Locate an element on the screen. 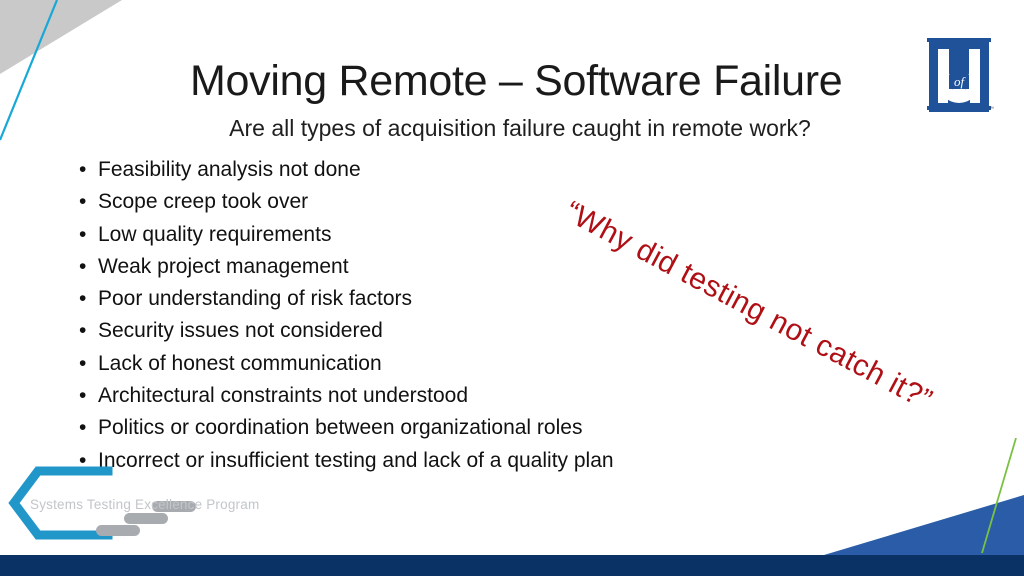 Image resolution: width=1024 pixels, height=576 pixels. list-item-label: Scope creep took over is located at coordinates (203, 202).